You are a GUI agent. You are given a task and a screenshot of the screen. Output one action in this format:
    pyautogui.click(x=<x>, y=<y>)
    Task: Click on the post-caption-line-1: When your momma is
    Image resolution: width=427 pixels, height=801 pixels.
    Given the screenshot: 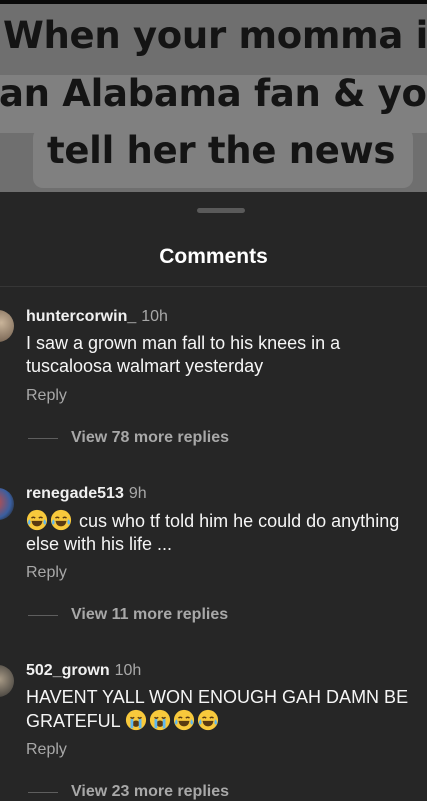 What is the action you would take?
    pyautogui.click(x=215, y=35)
    